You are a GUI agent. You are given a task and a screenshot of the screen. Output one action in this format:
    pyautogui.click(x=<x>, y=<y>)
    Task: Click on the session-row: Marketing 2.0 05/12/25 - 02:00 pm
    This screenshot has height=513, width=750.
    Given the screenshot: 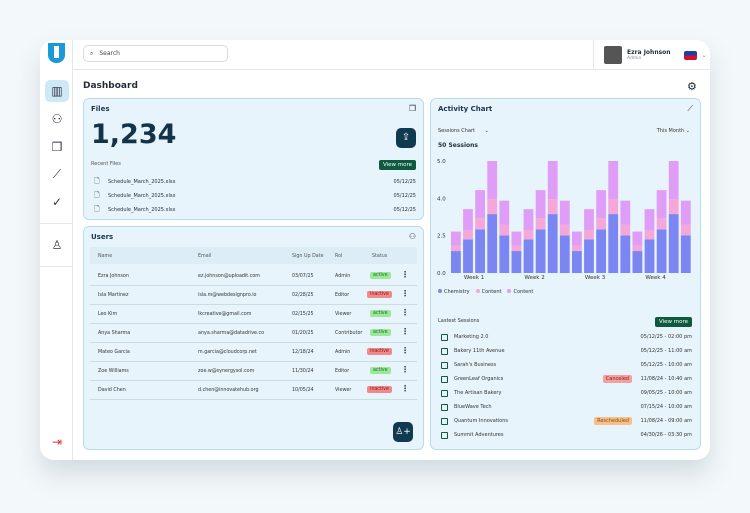 What is the action you would take?
    pyautogui.click(x=565, y=338)
    